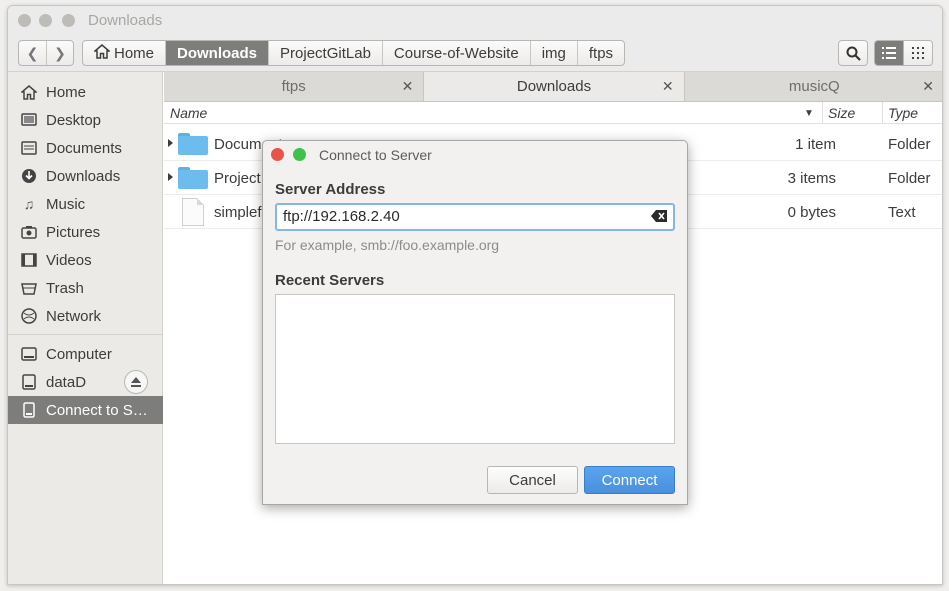 The height and width of the screenshot is (591, 949). I want to click on forward-button: ❯, so click(59, 53).